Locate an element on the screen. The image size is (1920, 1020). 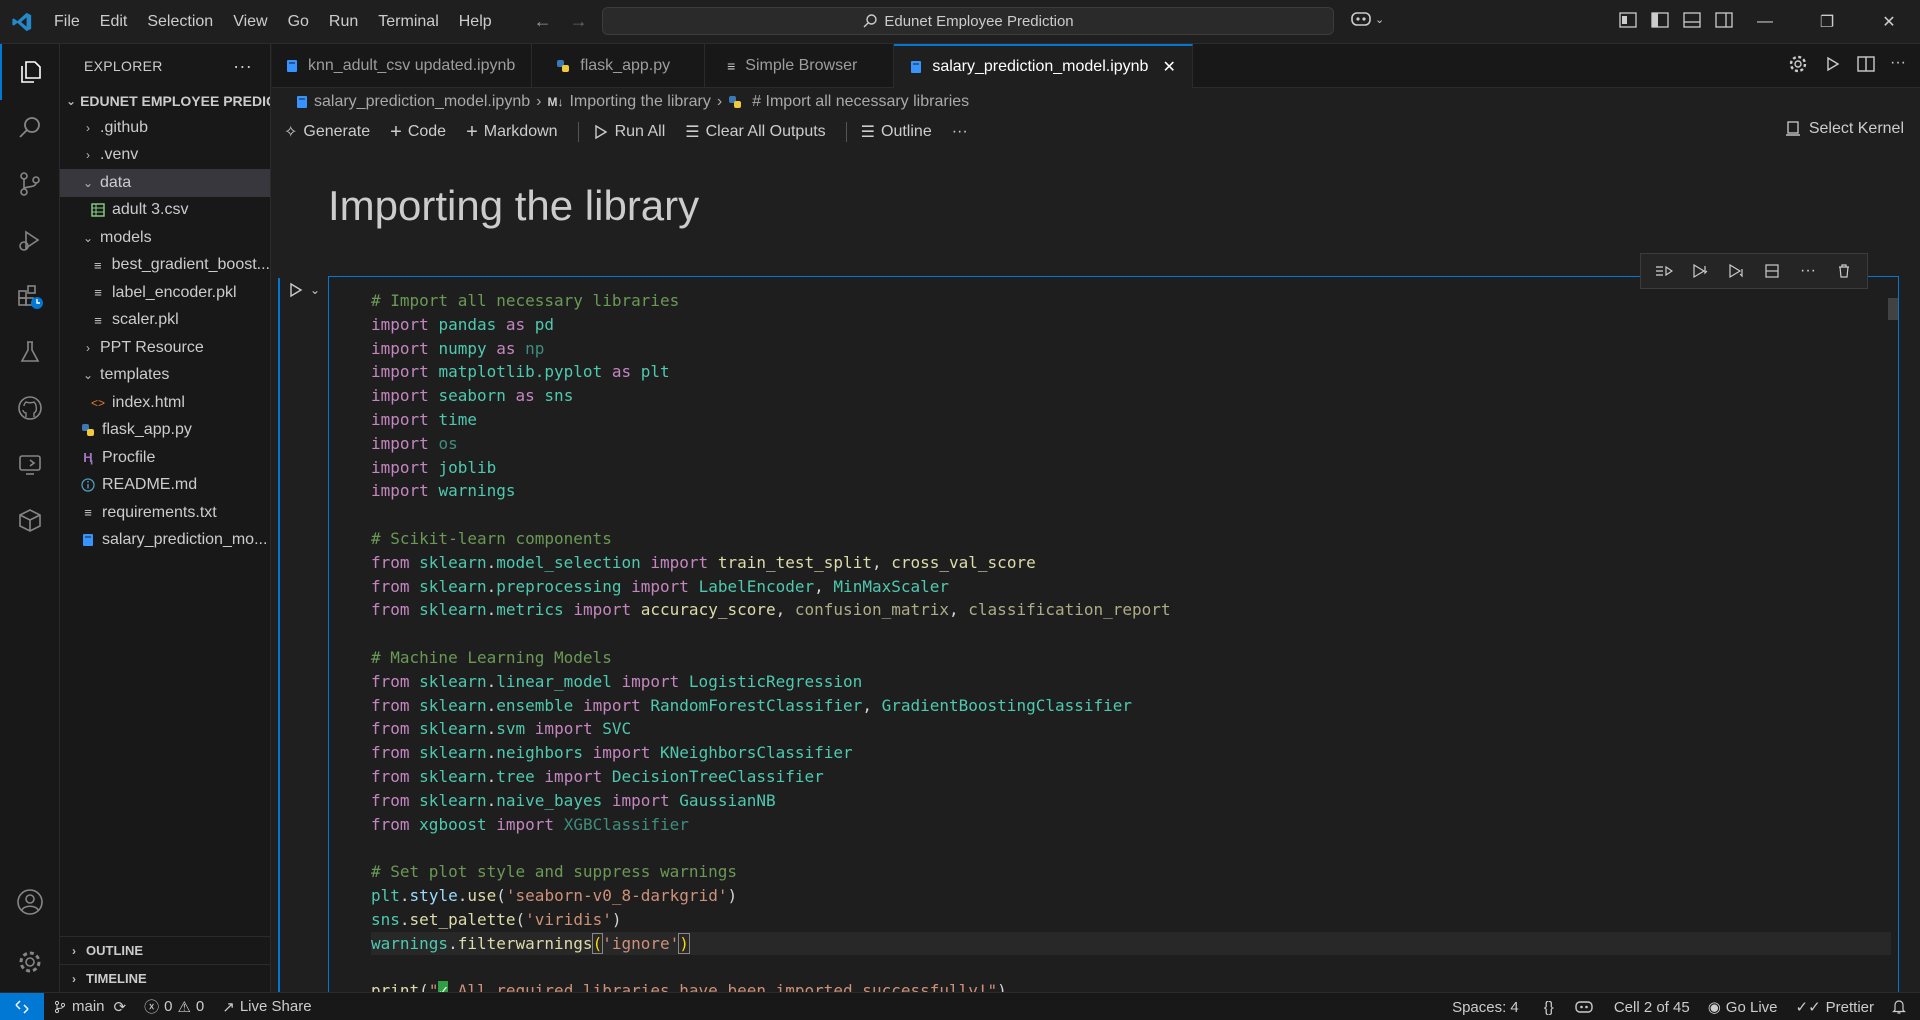
outline-section: › OUTLINE is located at coordinates (165, 950).